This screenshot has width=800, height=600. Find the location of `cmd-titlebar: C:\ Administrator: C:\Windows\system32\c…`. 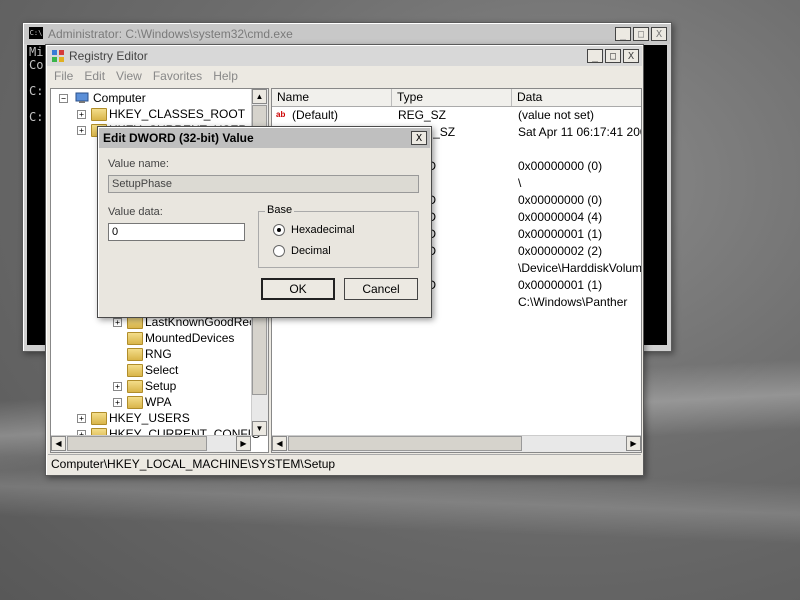

cmd-titlebar: C:\ Administrator: C:\Windows\system32\c… is located at coordinates (347, 34).